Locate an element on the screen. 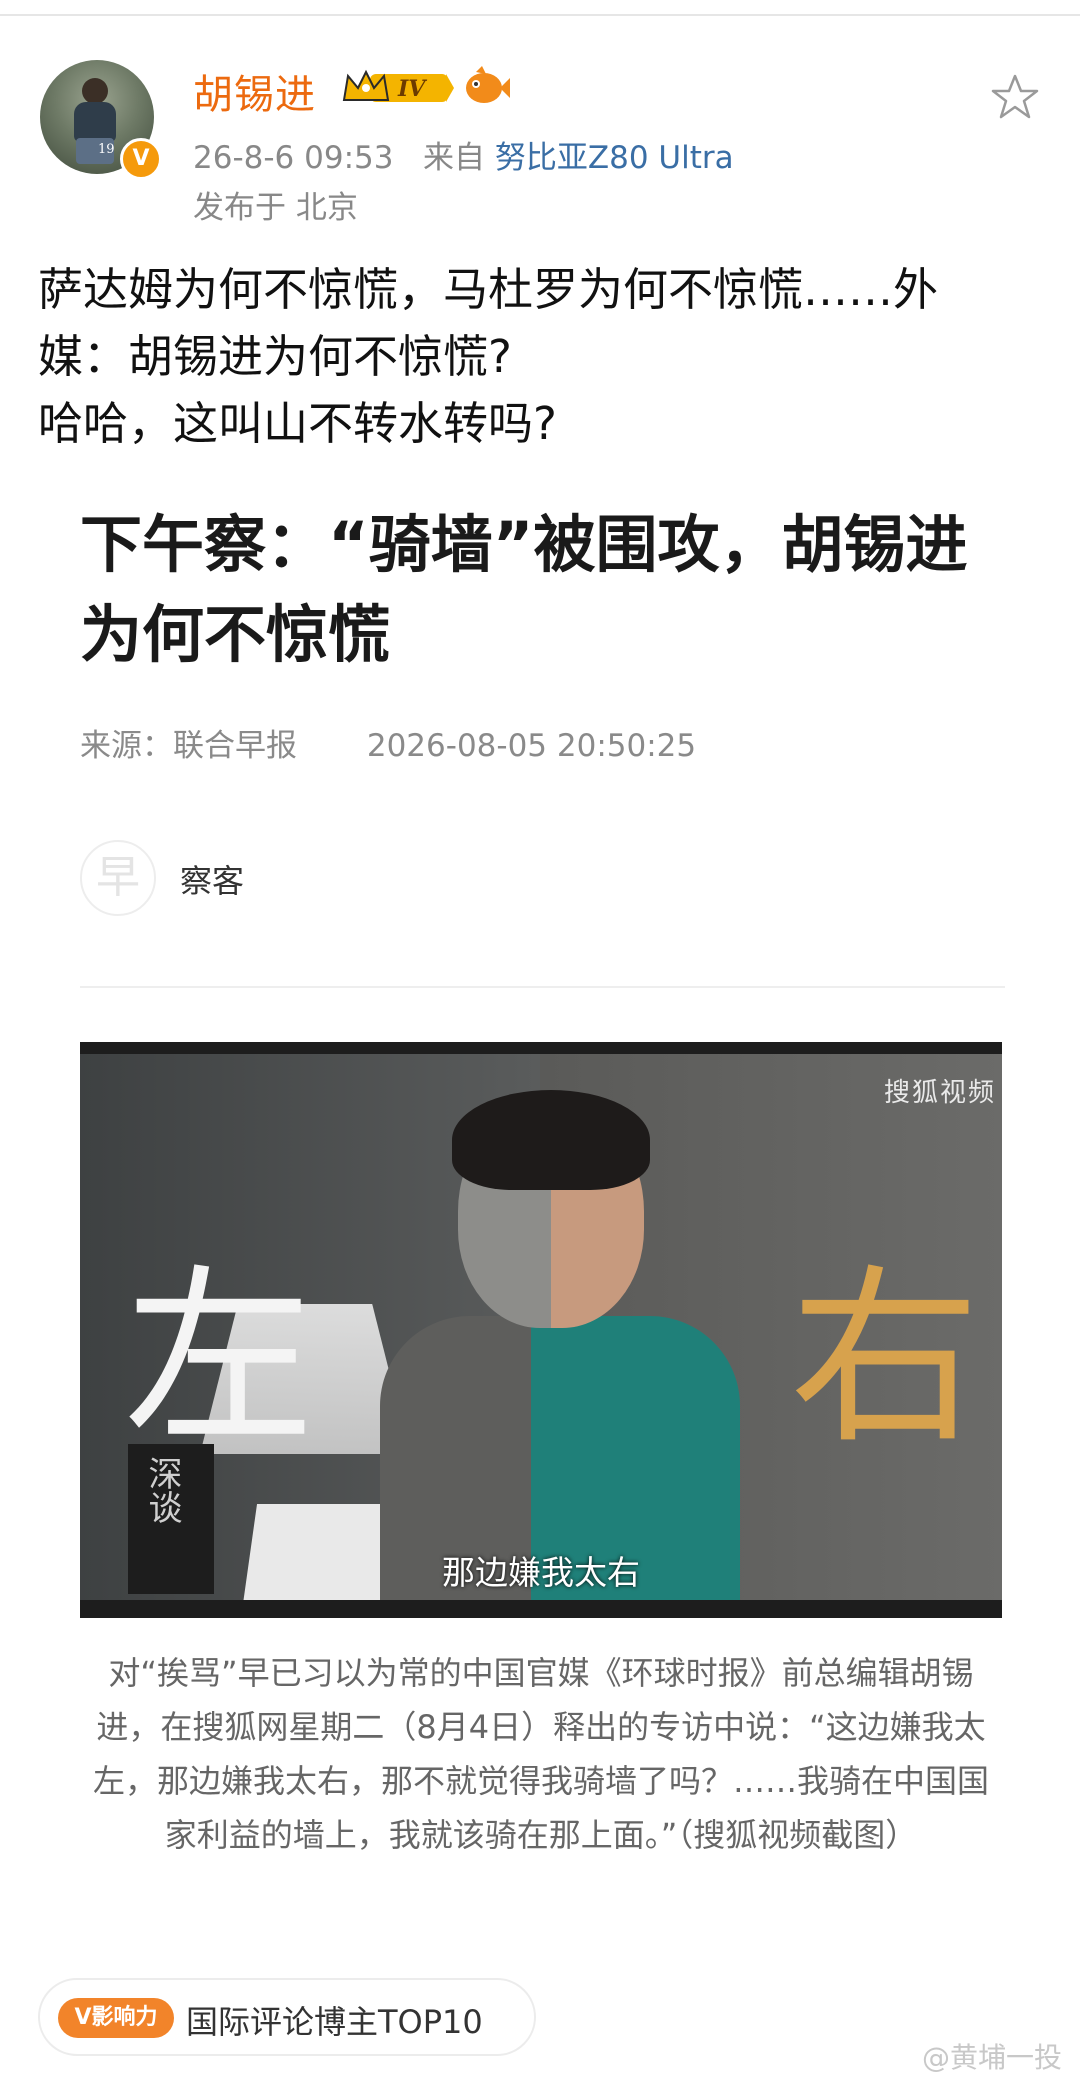 Image resolution: width=1080 pixels, height=2084 pixels. level-badge-text: IV is located at coordinates (412, 89).